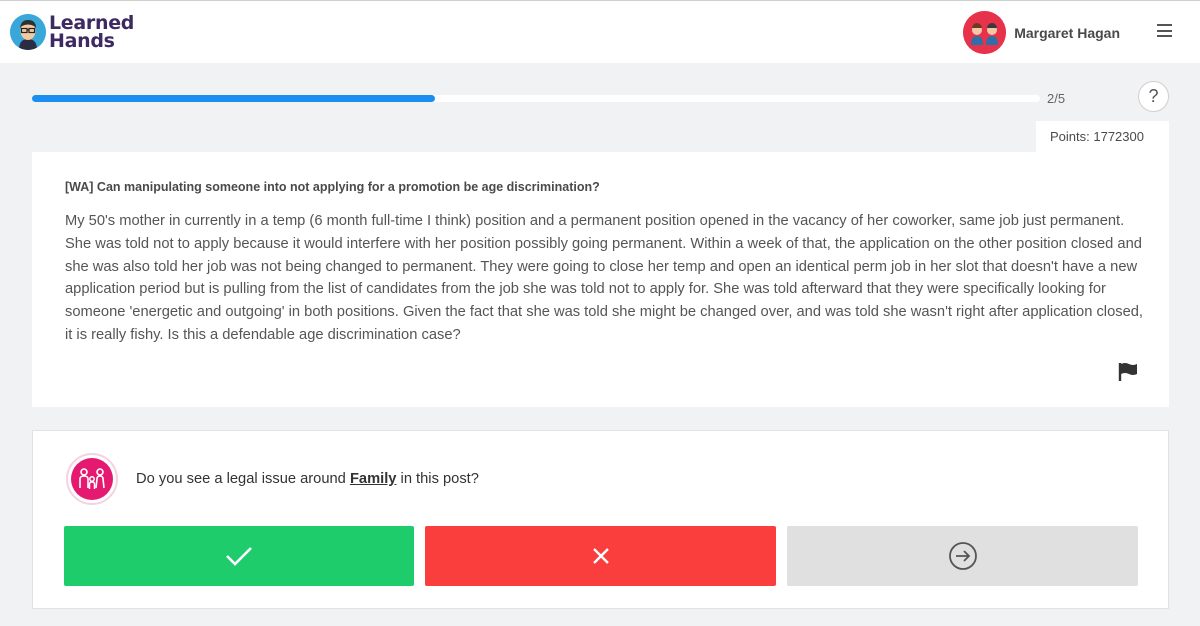  I want to click on user-menu: Margaret Hagan, so click(1041, 32).